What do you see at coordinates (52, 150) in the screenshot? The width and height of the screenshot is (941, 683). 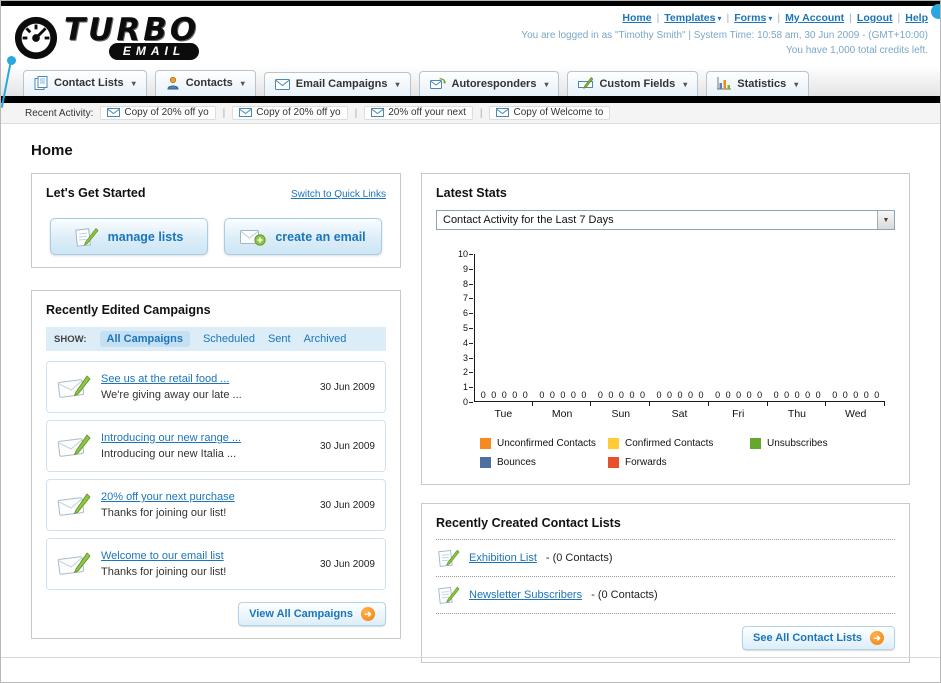 I see `page-title: Home` at bounding box center [52, 150].